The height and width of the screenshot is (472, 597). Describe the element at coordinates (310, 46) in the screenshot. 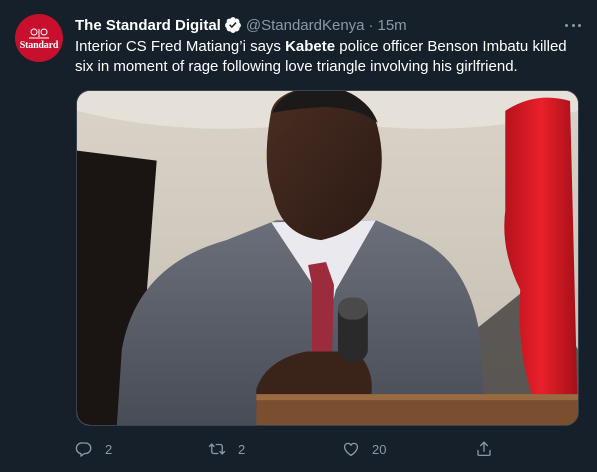

I see `tweet-text-bold: Kabete` at that location.